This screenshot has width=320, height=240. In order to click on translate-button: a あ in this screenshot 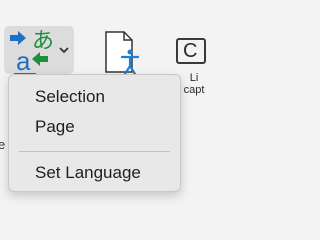, I will do `click(39, 50)`.